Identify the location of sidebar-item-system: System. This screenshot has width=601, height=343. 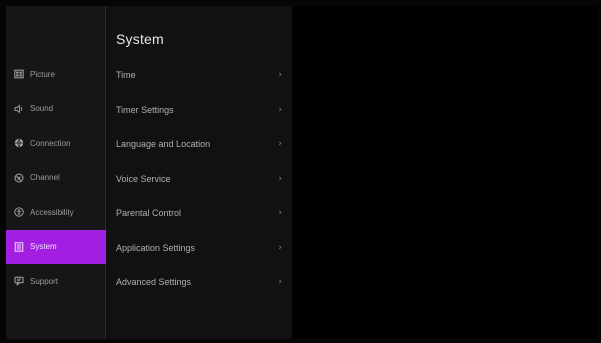
(56, 246).